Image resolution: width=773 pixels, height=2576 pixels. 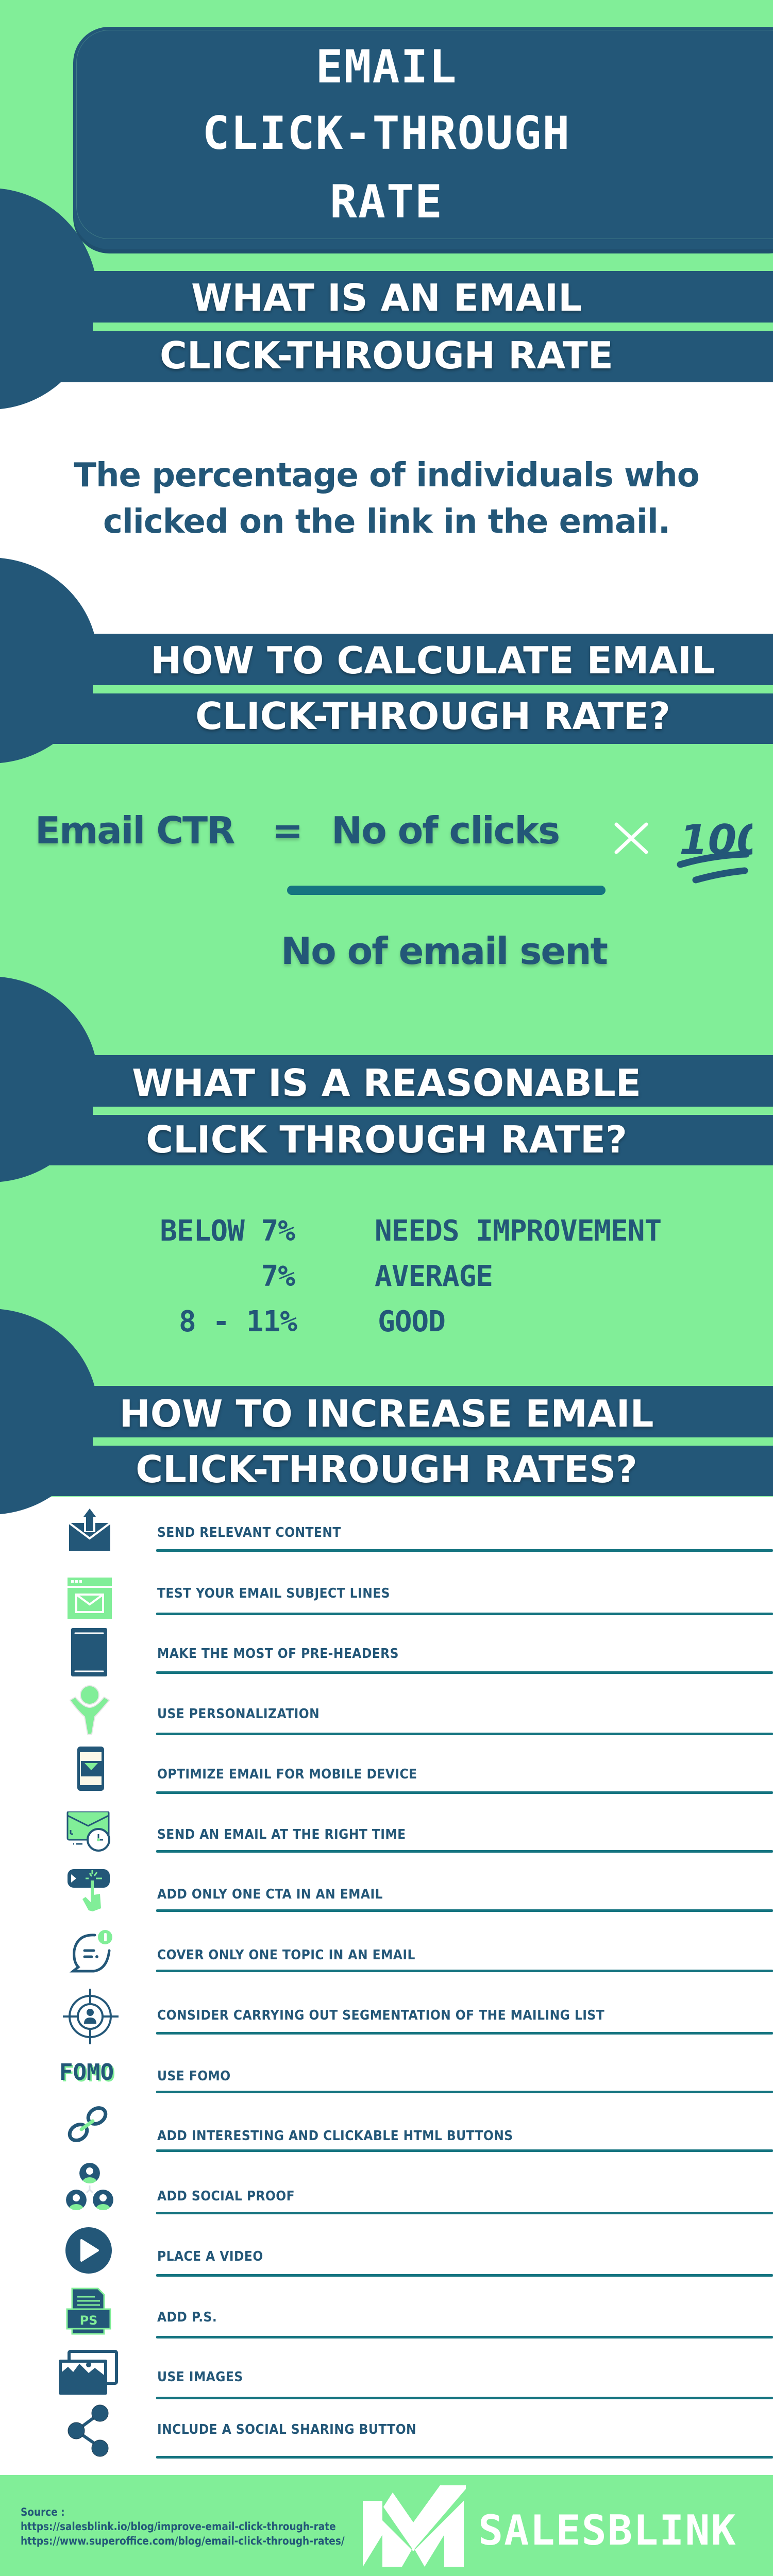 I want to click on tip-text: ADD ONLY ONE CTA IN AN EMAIL, so click(x=270, y=1894).